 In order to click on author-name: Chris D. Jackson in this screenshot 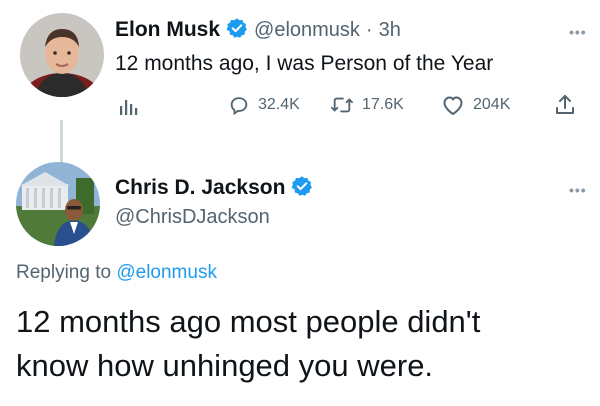, I will do `click(200, 188)`.